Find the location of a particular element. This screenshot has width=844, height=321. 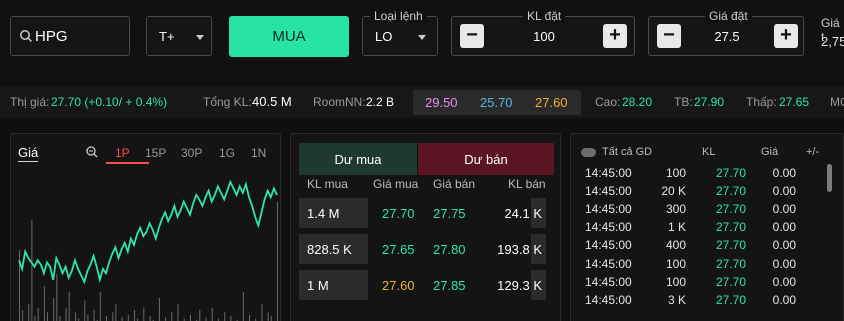

sell-price-cell: 27.75 is located at coordinates (449, 213).